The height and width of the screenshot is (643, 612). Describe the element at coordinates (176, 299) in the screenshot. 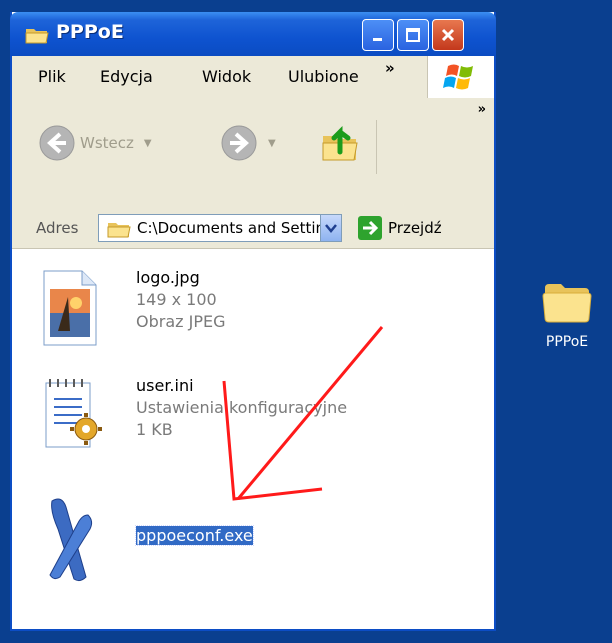

I see `file-dimensions: 149 x 100` at that location.